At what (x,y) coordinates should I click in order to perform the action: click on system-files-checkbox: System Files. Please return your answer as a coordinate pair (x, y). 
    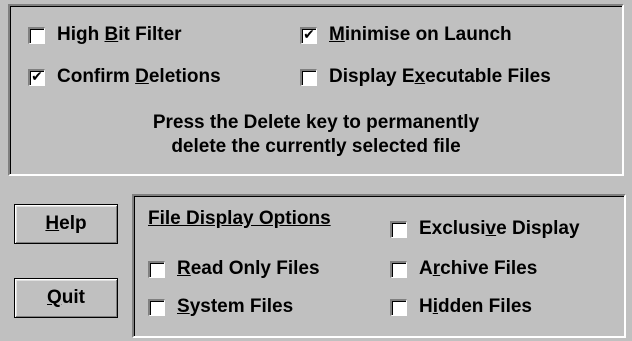
    Looking at the image, I should click on (220, 307).